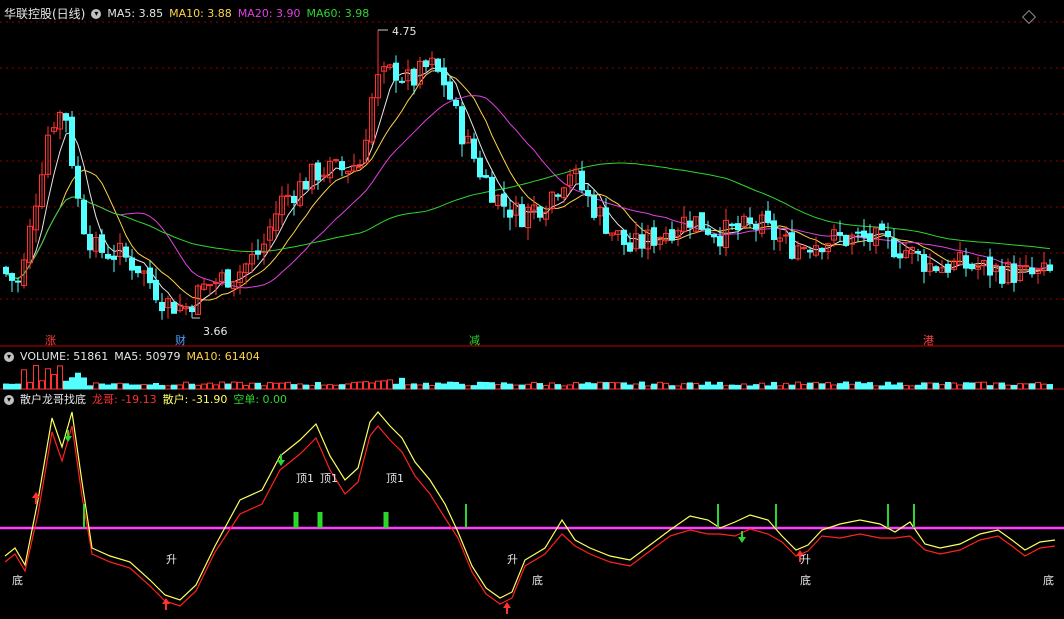 The image size is (1064, 619). What do you see at coordinates (9, 400) in the screenshot?
I see `collapse-icon: ▾` at bounding box center [9, 400].